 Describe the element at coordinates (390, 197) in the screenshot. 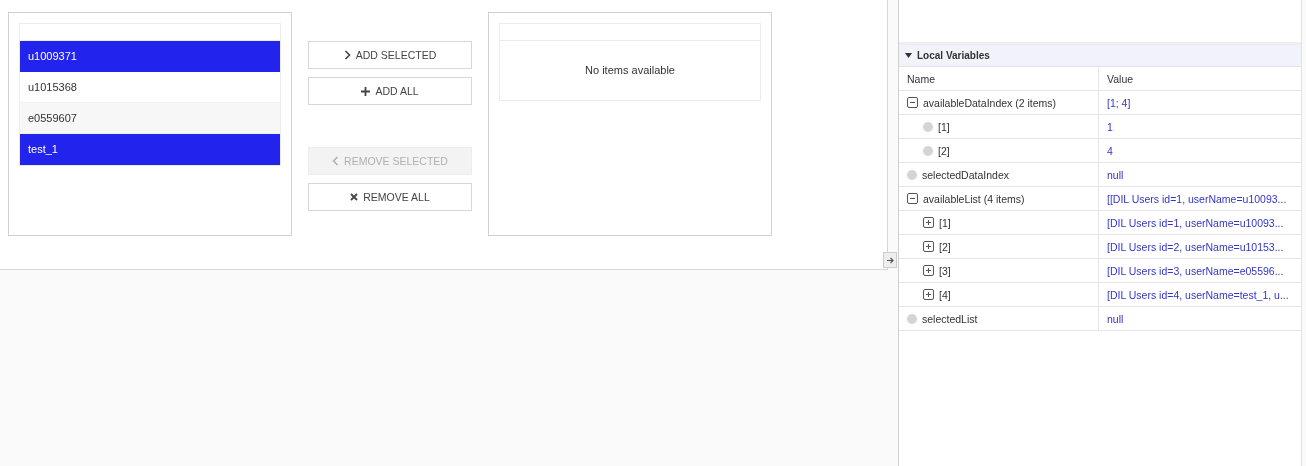

I see `remove-all-button: REMOVE ALL` at that location.